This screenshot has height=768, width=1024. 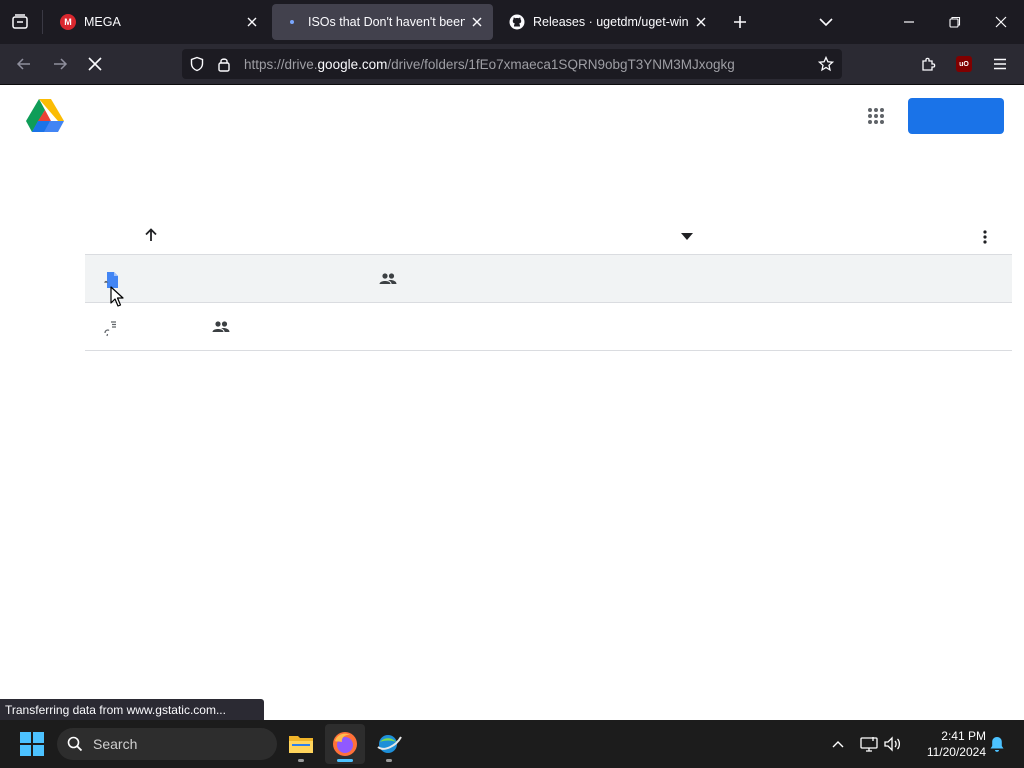 I want to click on mega-logo-icon: M, so click(x=68, y=22).